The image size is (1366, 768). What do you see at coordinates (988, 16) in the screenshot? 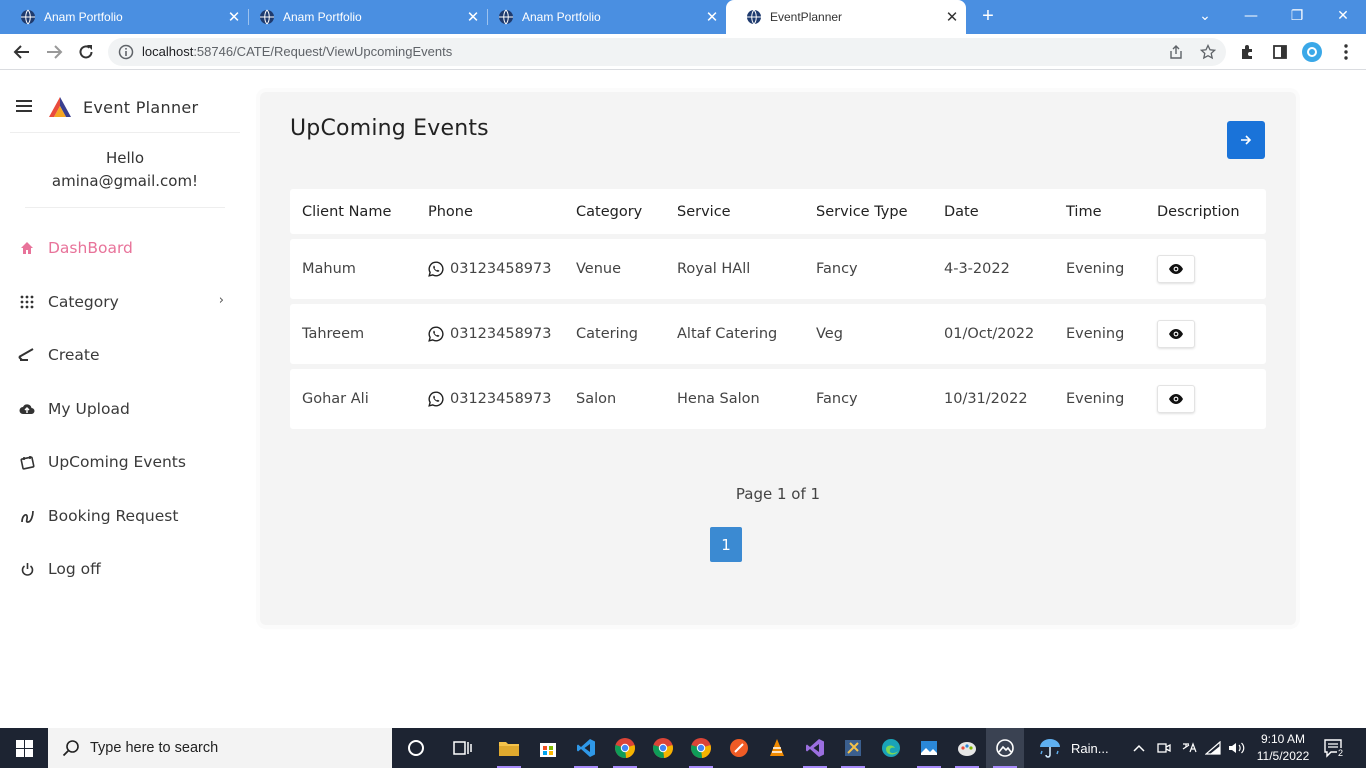
I see `new-tab-button: +` at bounding box center [988, 16].